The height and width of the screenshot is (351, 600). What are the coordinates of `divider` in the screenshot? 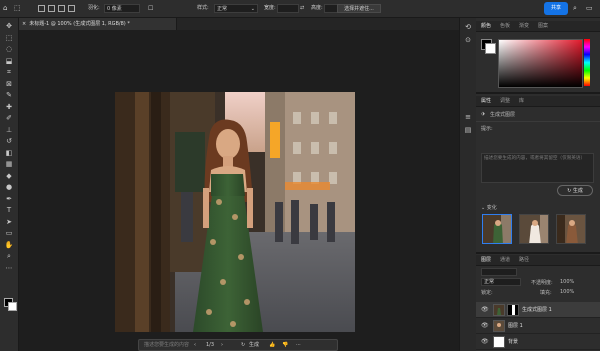 It's located at (538, 121).